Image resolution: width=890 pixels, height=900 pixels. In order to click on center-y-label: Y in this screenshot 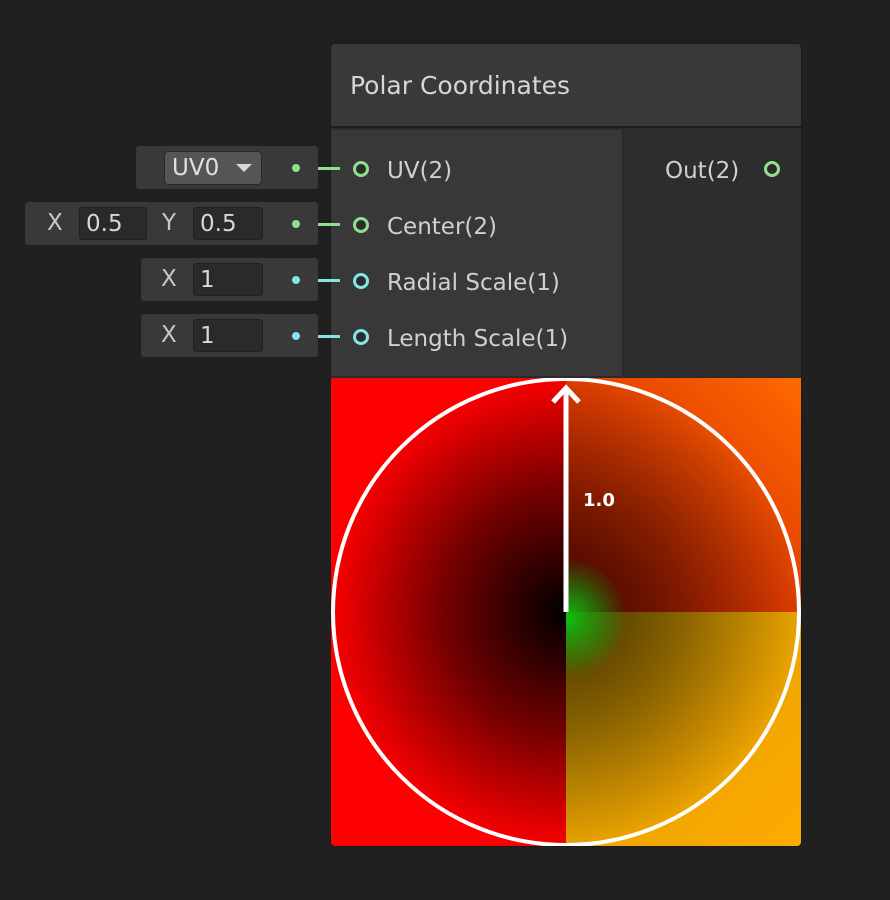, I will do `click(169, 223)`.